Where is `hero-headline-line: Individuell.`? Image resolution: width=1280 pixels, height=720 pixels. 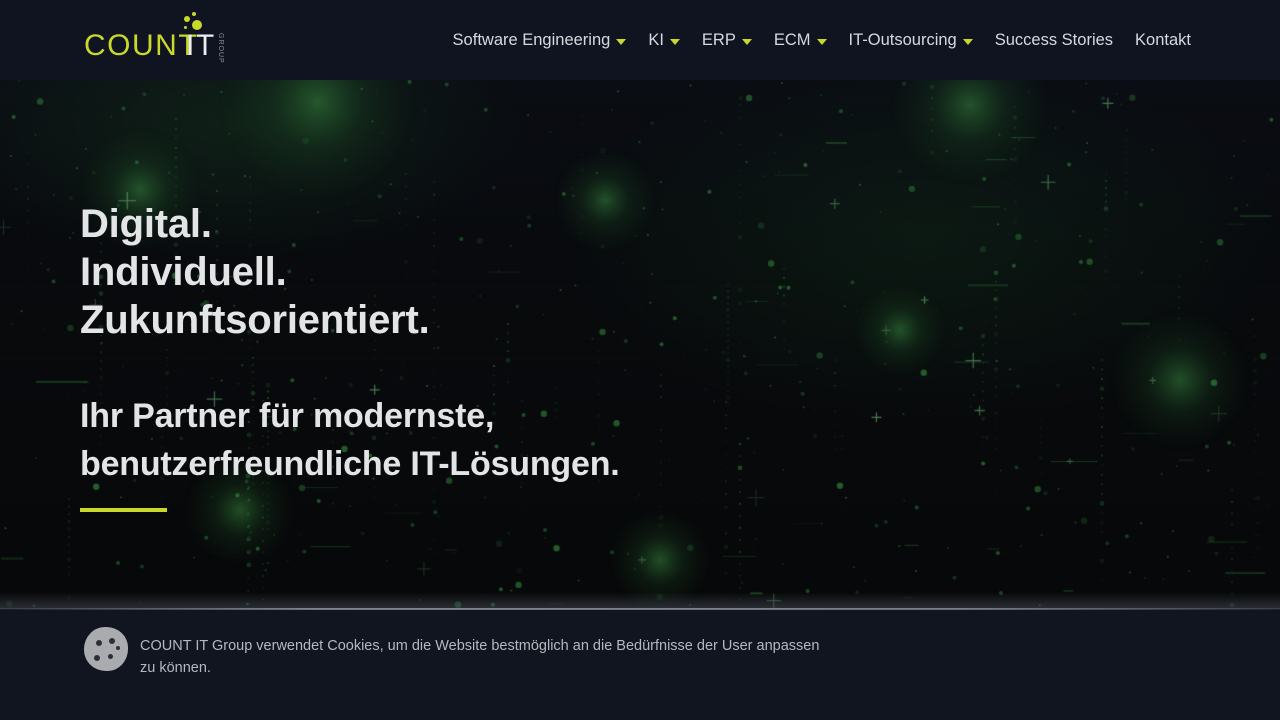 hero-headline-line: Individuell. is located at coordinates (183, 272).